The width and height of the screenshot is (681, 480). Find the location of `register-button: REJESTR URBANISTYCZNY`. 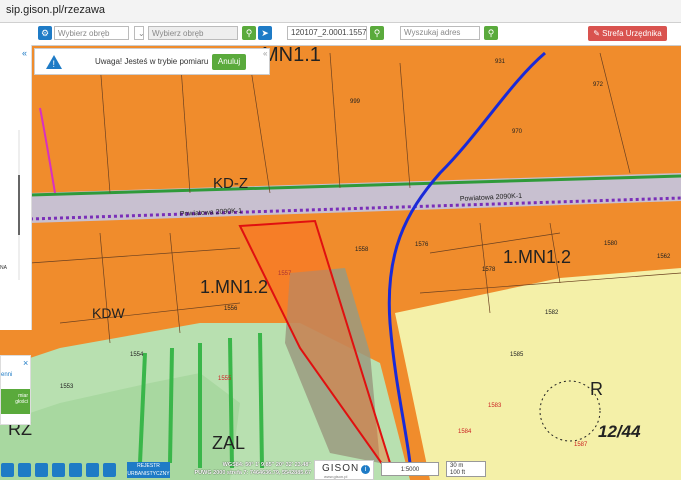

register-button: REJESTR URBANISTYCZNY is located at coordinates (148, 470).